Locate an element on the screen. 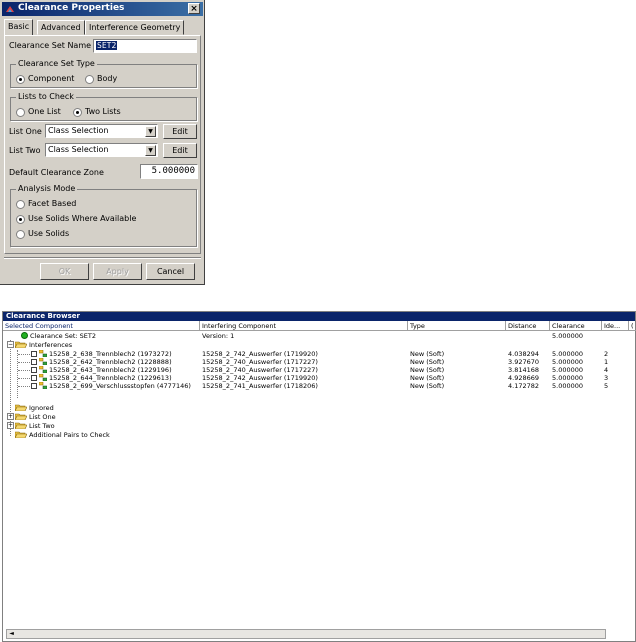 This screenshot has width=636, height=642. radio-body-label: Body is located at coordinates (107, 78).